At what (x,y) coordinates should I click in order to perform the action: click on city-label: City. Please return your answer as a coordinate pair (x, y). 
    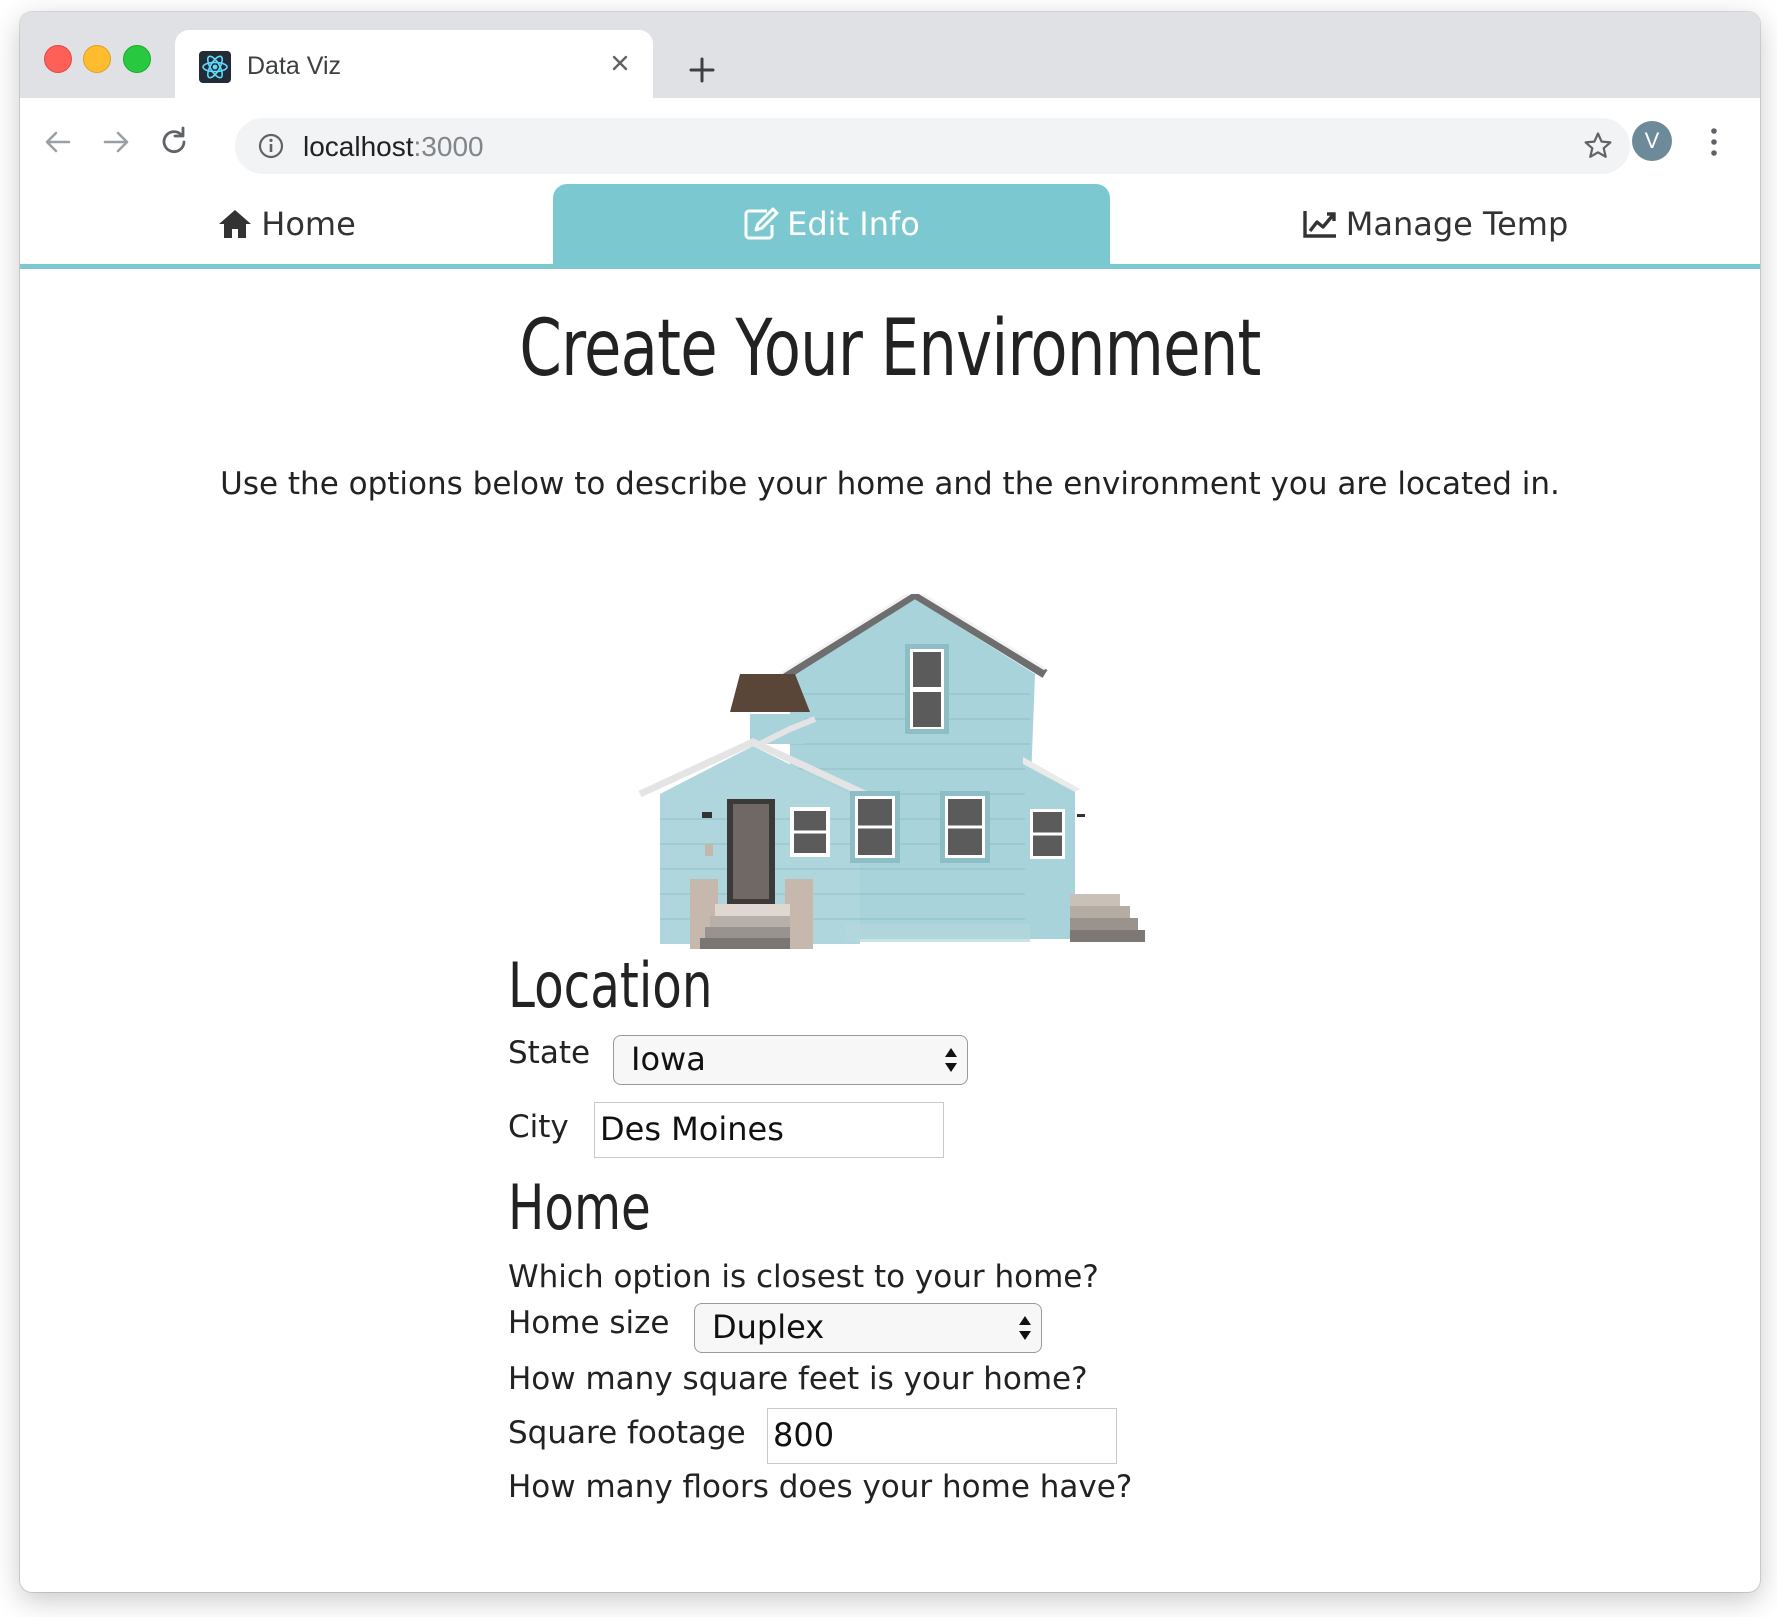
    Looking at the image, I should click on (538, 1127).